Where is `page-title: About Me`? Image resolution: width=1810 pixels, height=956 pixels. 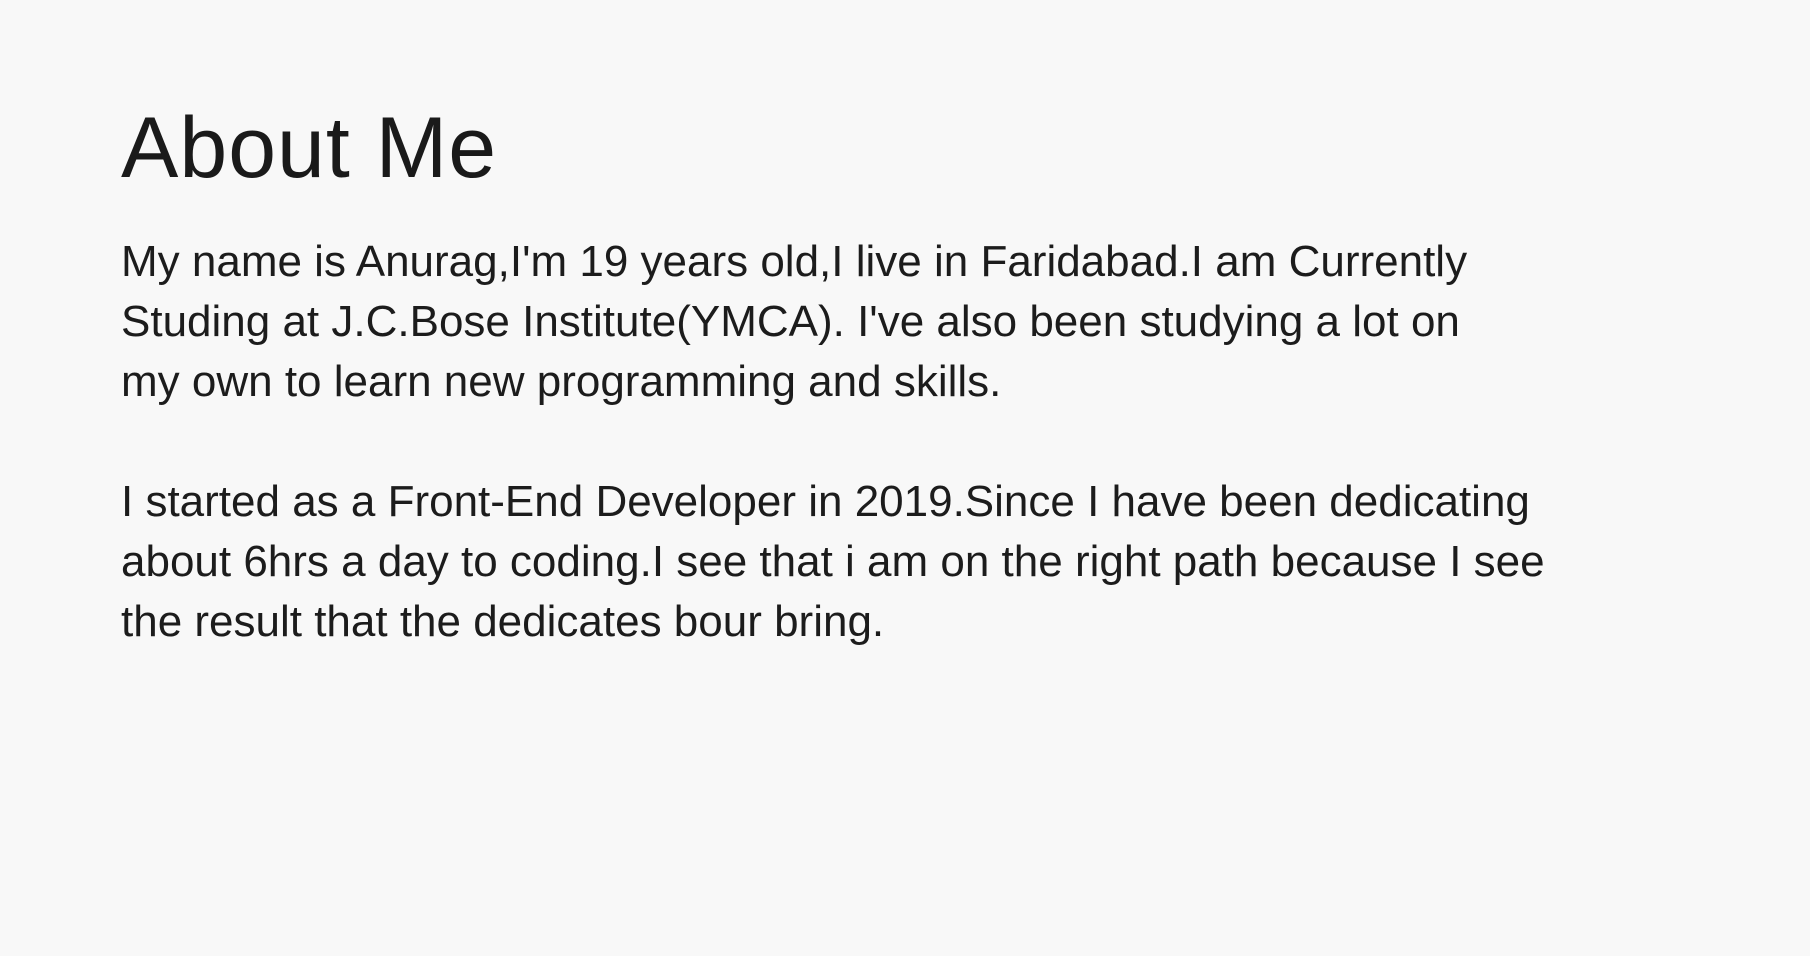 page-title: About Me is located at coordinates (309, 148).